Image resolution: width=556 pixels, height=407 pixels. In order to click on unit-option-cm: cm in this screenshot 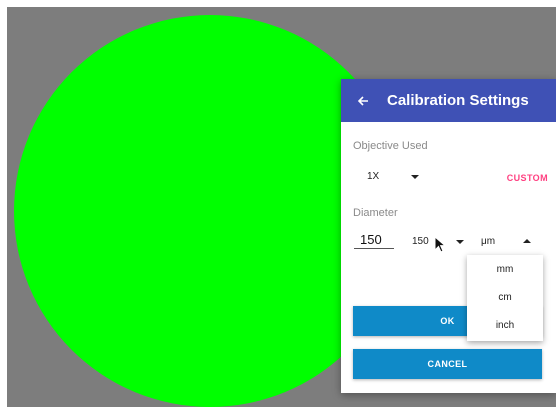, I will do `click(505, 297)`.